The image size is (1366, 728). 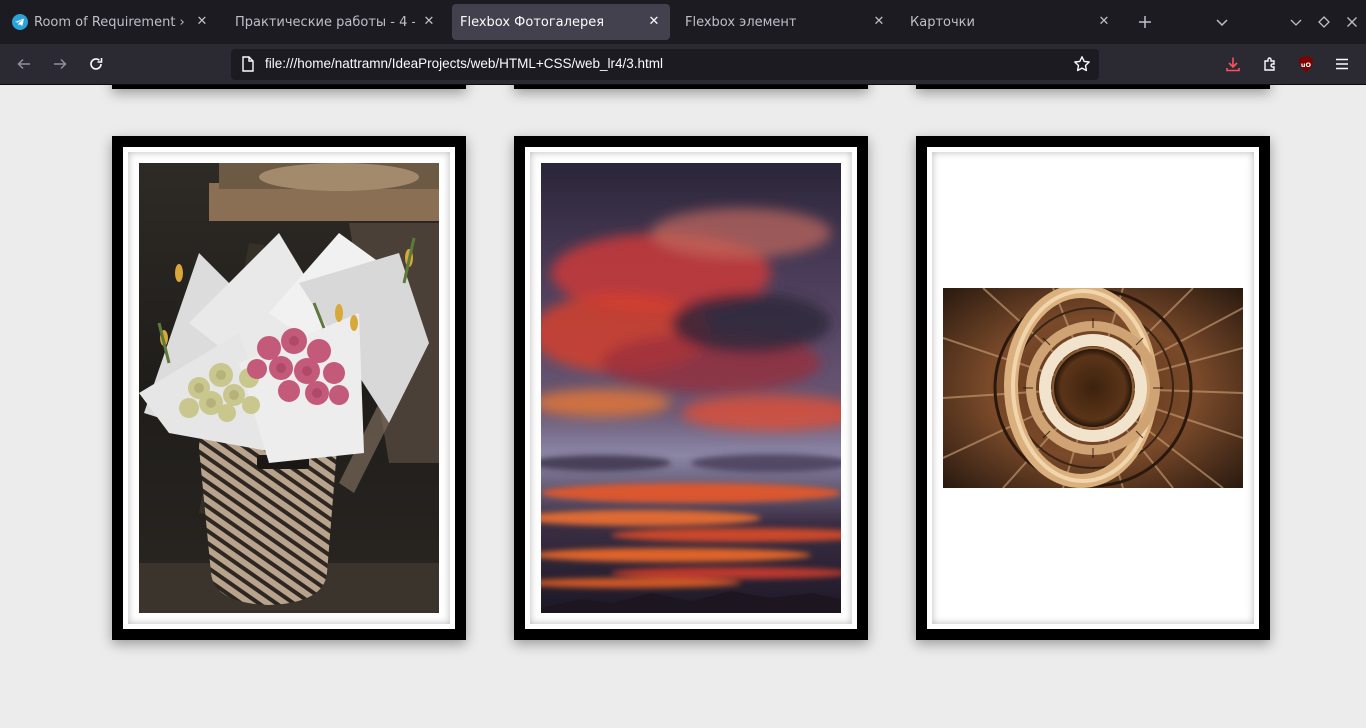 I want to click on tab-title: Room of Requirement › Флуд, so click(x=111, y=22).